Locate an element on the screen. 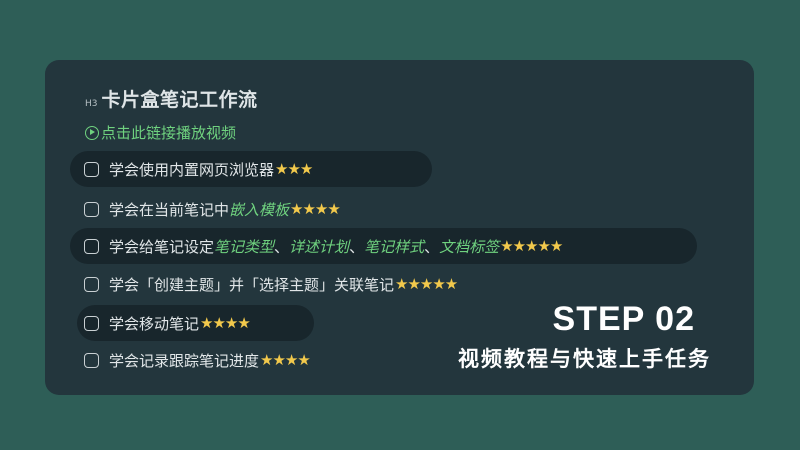  task-item-track-progress: 学会记录跟踪笔记进度 ★★★★ is located at coordinates (235, 360).